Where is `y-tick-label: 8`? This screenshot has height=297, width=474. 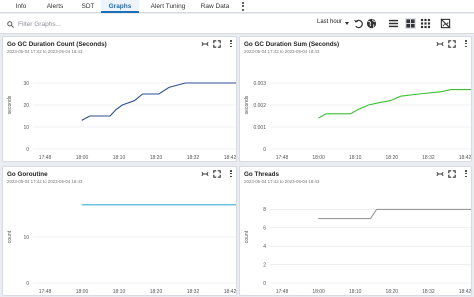 y-tick-label: 8 is located at coordinates (264, 210).